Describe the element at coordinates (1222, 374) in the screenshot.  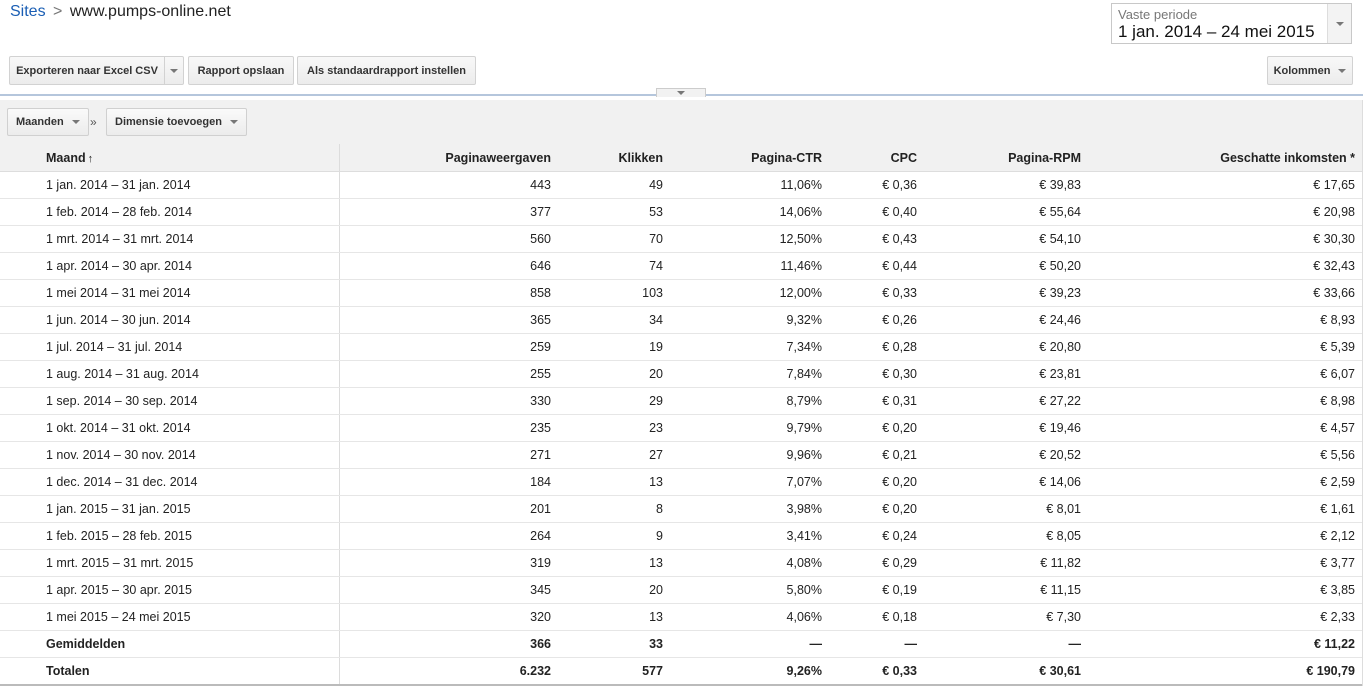
I see `cell-estimated-earnings: € 6,07` at that location.